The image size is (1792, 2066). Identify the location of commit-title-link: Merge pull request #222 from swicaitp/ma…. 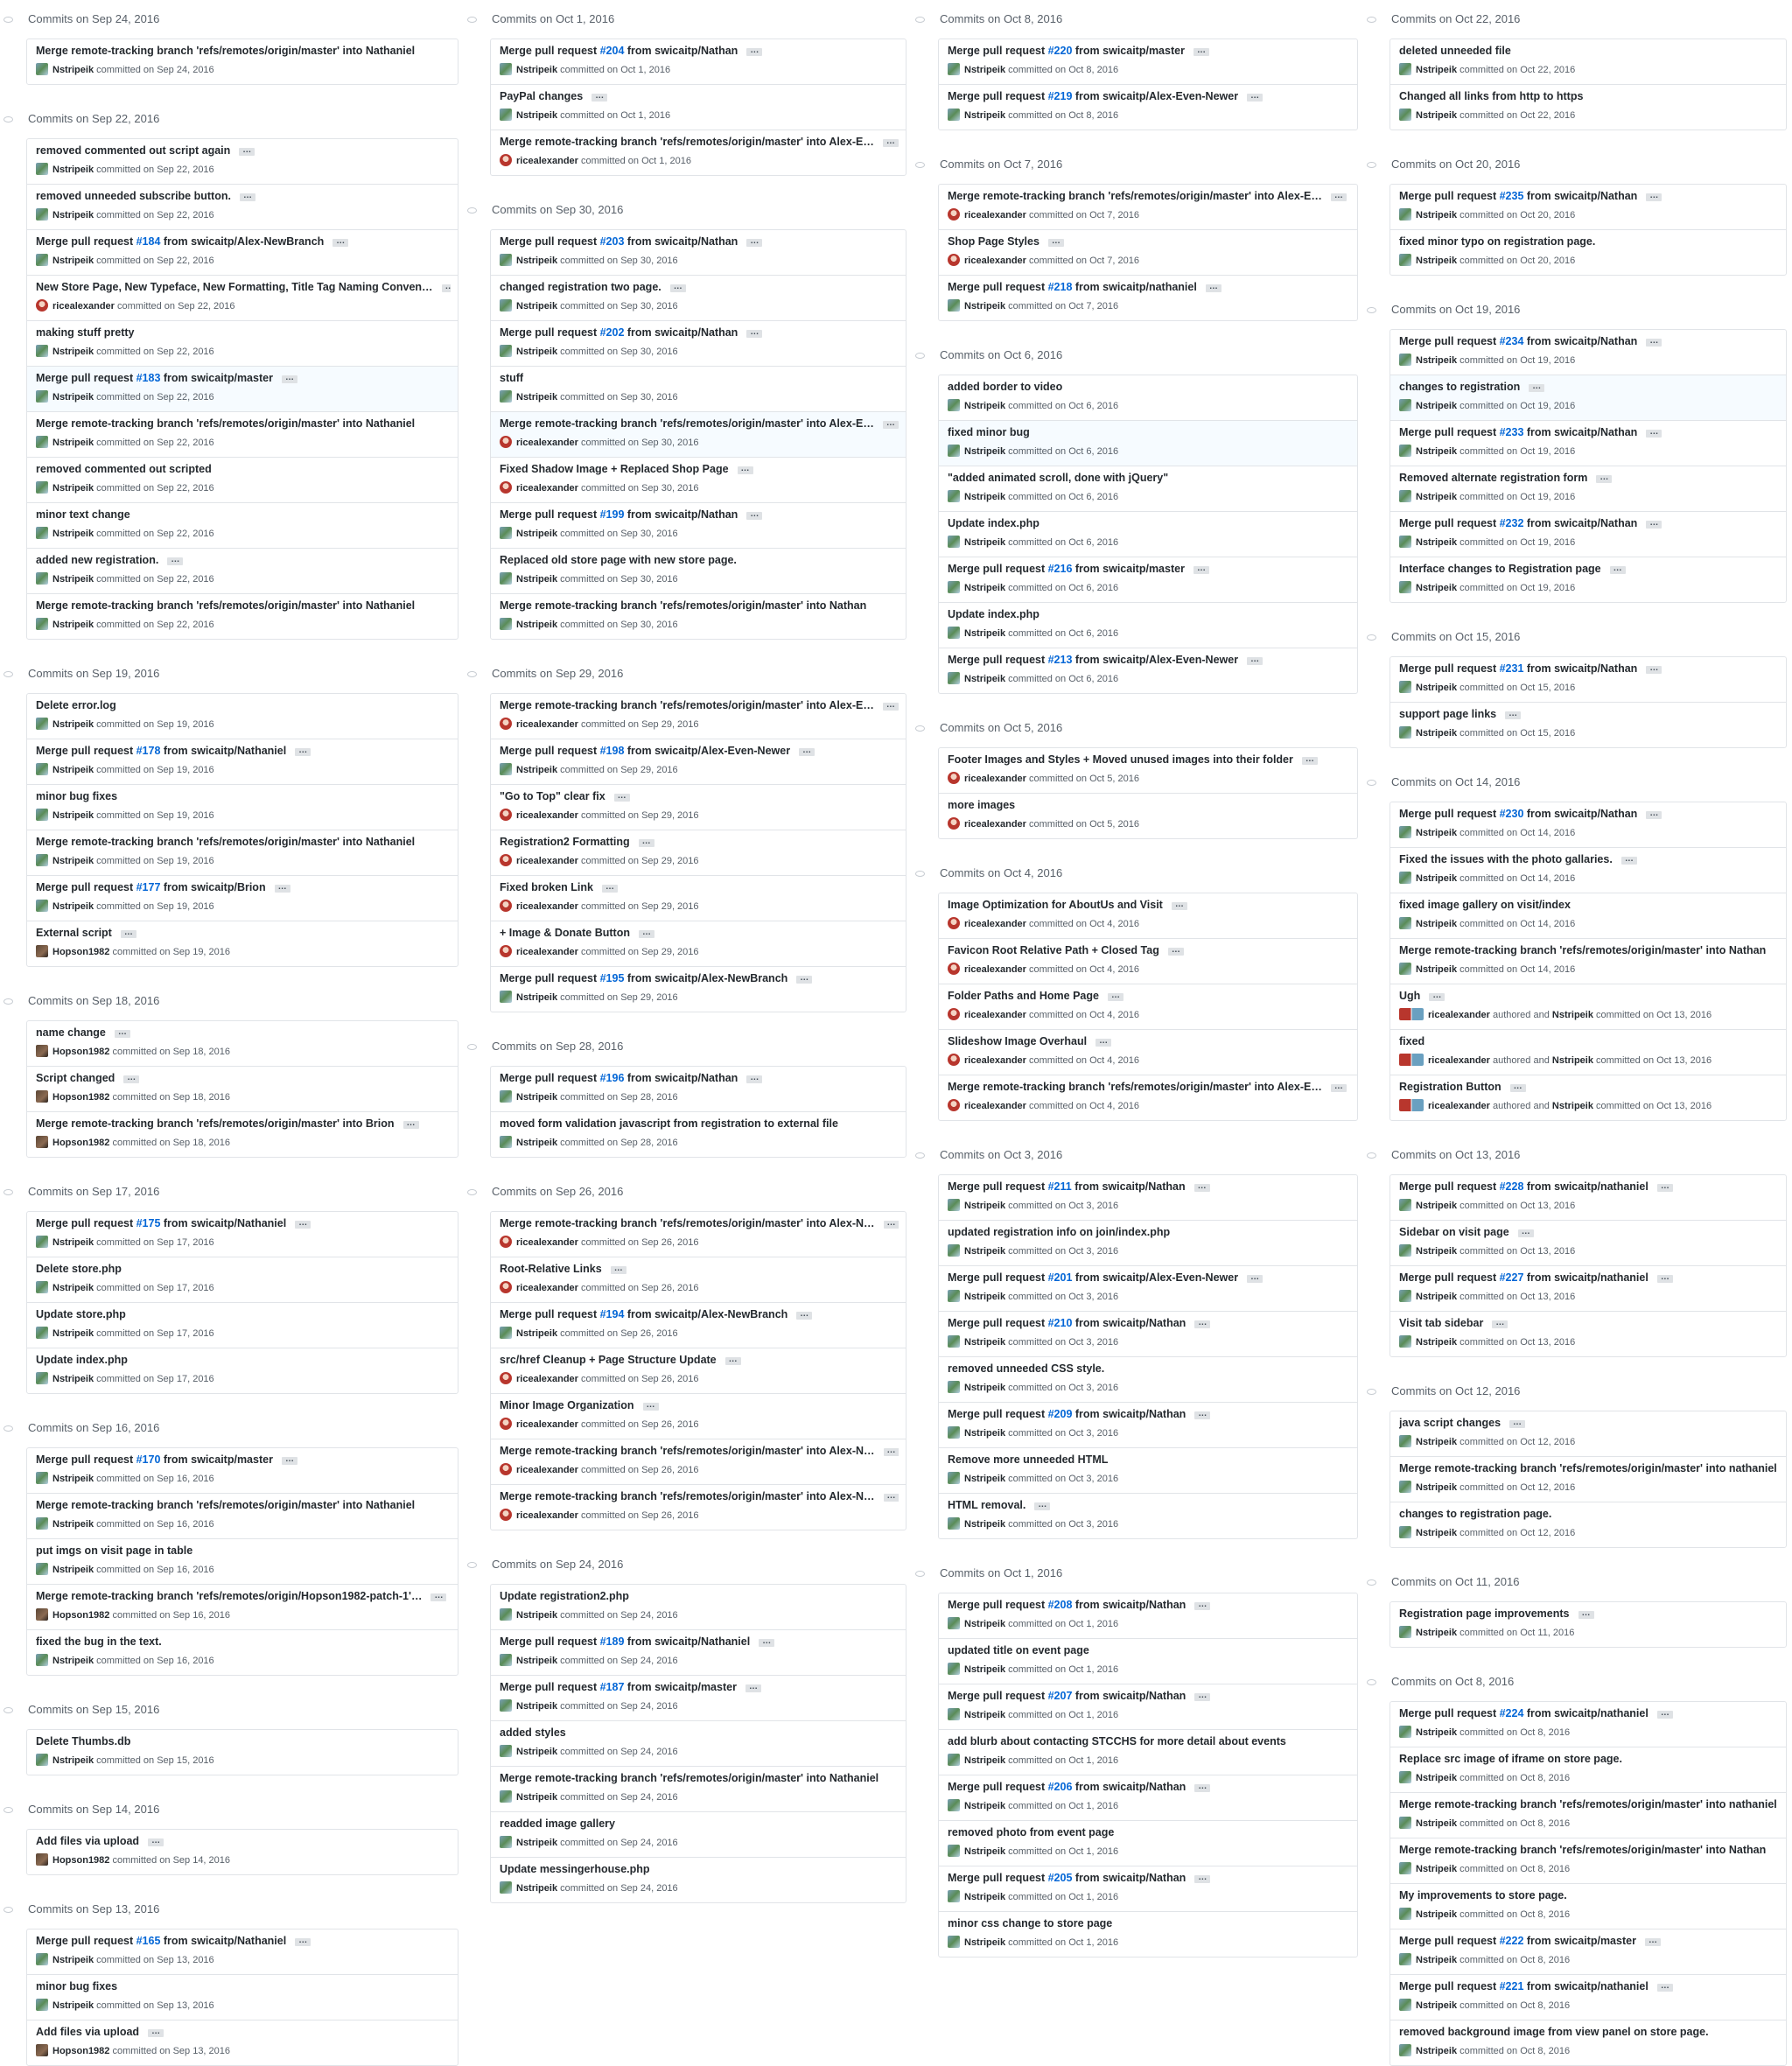
(1589, 1941).